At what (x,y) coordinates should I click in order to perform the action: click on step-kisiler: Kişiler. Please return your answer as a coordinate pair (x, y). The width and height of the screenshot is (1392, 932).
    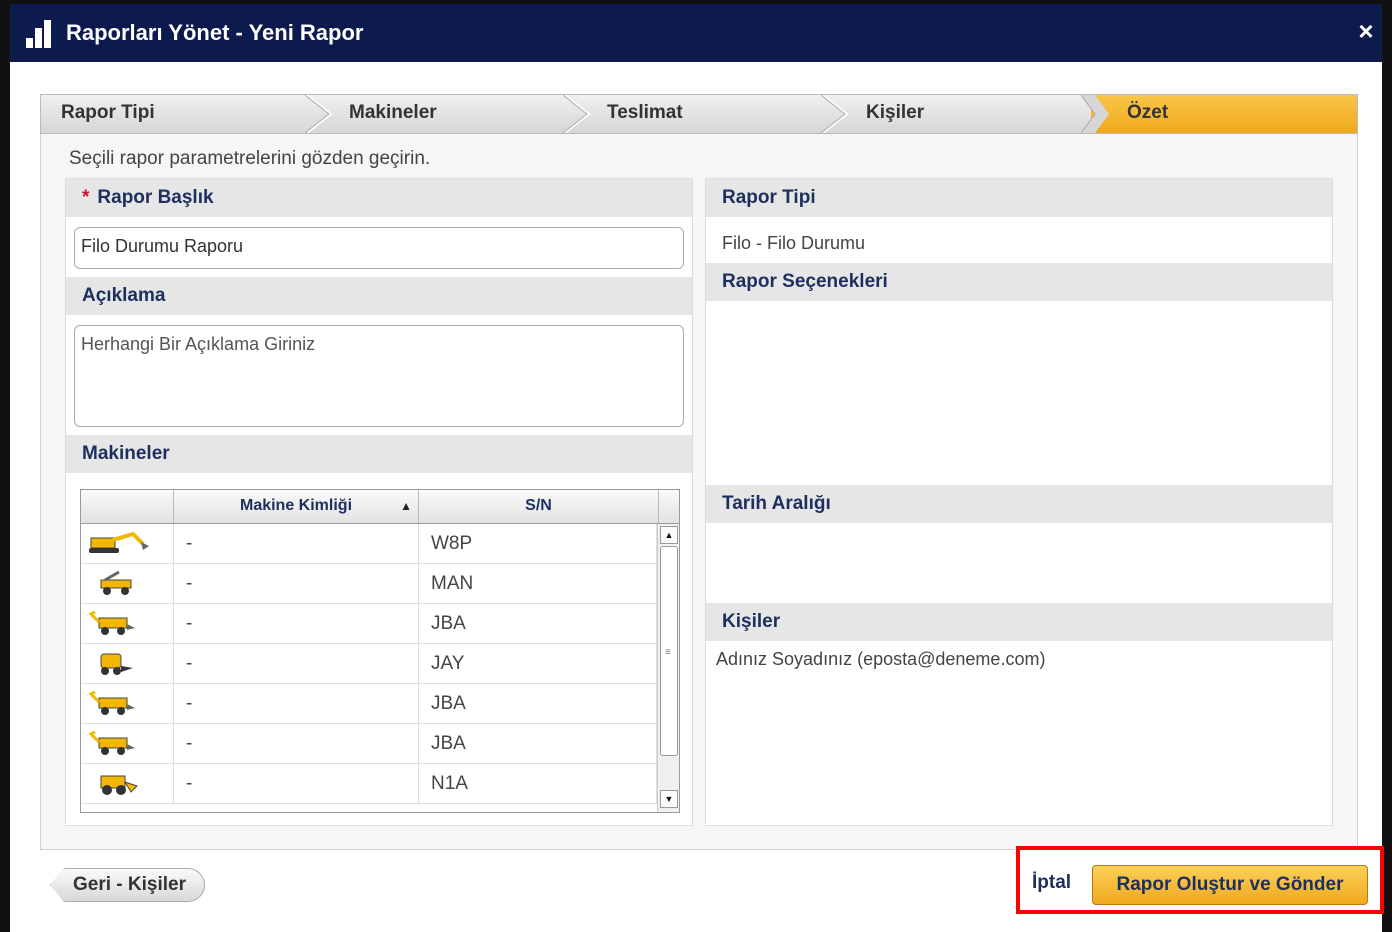
    Looking at the image, I should click on (971, 114).